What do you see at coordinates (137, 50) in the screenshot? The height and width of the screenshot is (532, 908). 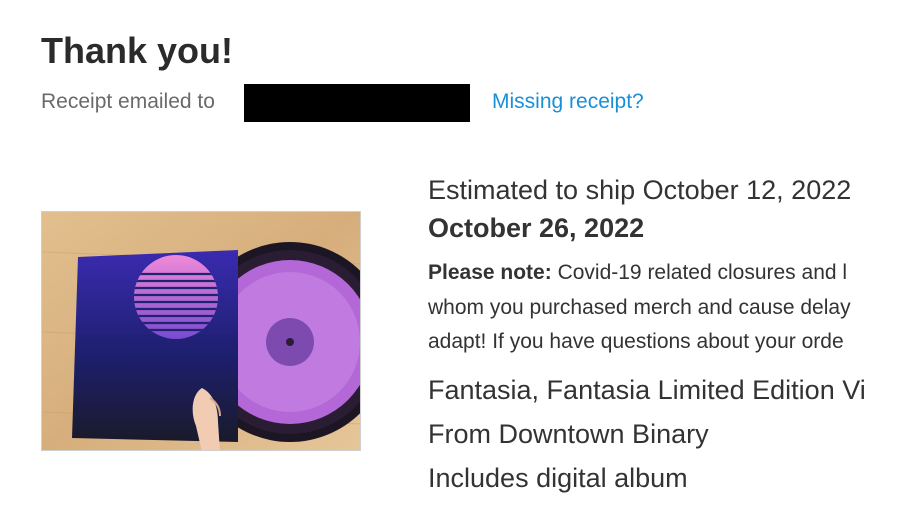 I see `page-title: Thank you!` at bounding box center [137, 50].